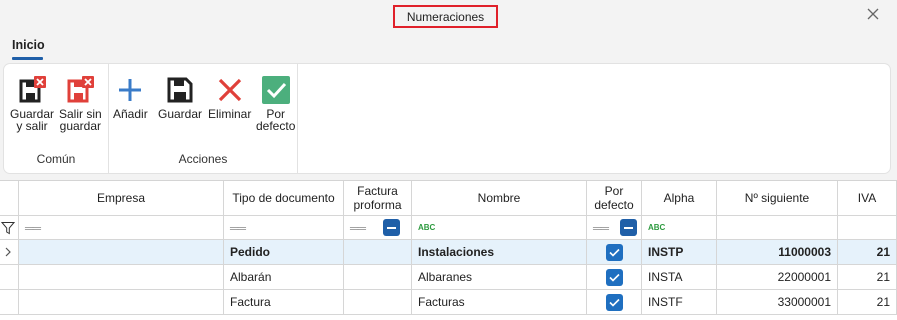  I want to click on add-label: Añadir, so click(130, 114).